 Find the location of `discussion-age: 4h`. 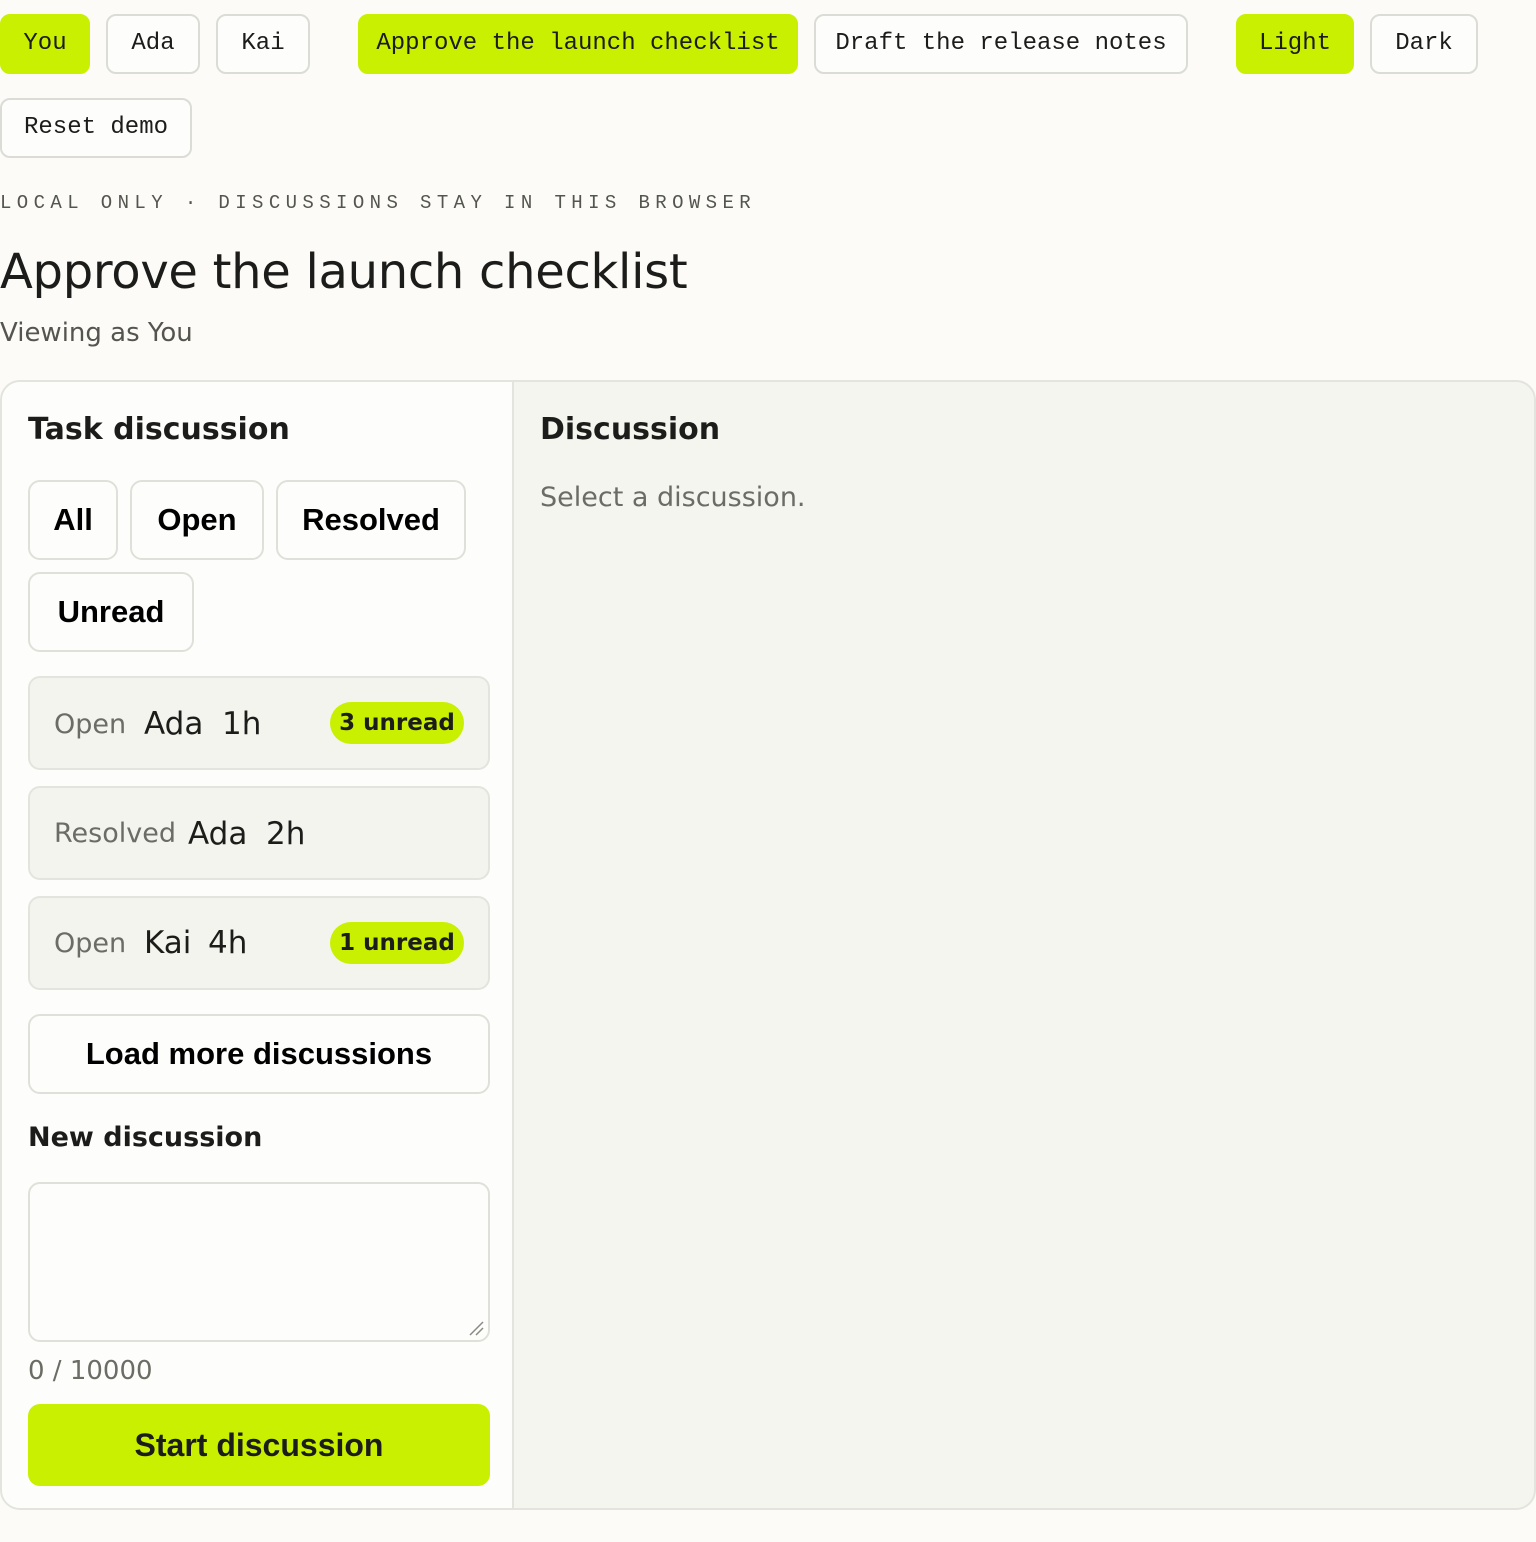

discussion-age: 4h is located at coordinates (228, 943).